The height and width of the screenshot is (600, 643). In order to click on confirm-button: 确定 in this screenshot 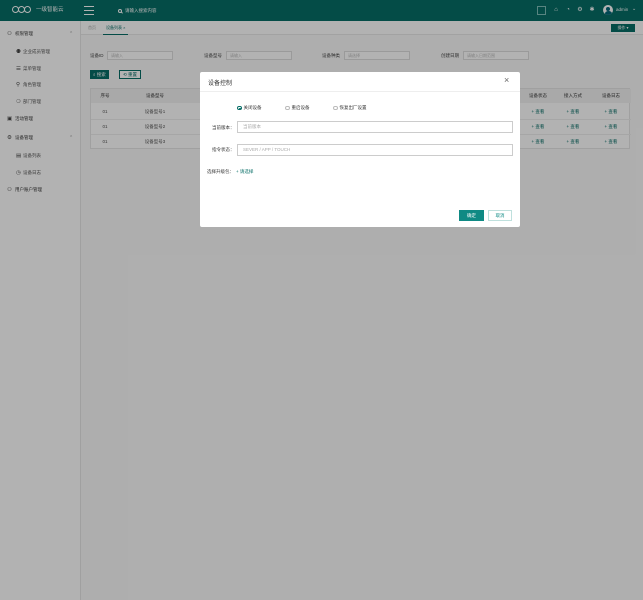, I will do `click(471, 215)`.